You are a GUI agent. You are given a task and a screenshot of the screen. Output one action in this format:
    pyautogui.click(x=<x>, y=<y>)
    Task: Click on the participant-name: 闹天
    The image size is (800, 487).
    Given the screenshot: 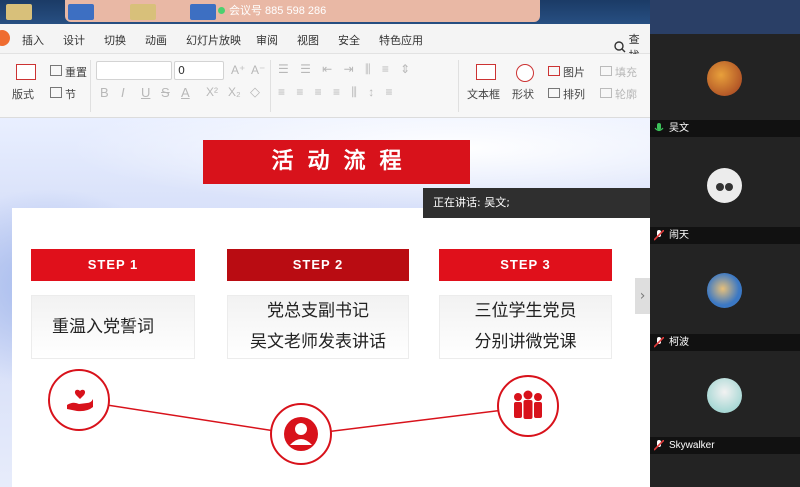 What is the action you would take?
    pyautogui.click(x=725, y=235)
    